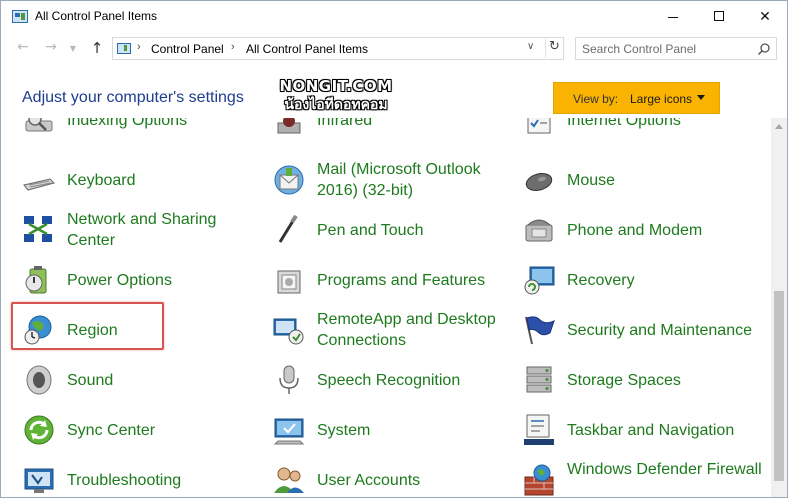 The width and height of the screenshot is (788, 498). Describe the element at coordinates (539, 182) in the screenshot. I see `mouse-icon` at that location.